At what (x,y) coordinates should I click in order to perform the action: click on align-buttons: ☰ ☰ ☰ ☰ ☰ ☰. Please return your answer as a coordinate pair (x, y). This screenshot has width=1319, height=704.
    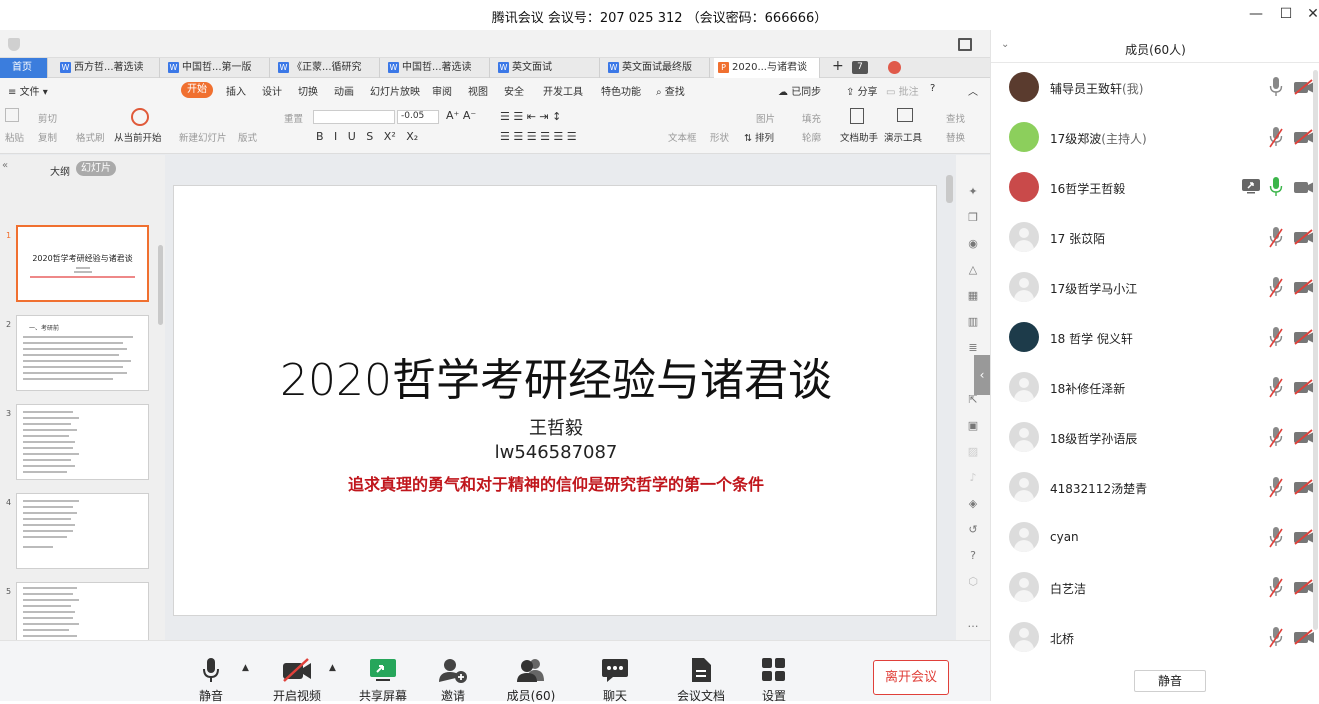
    Looking at the image, I should click on (538, 136).